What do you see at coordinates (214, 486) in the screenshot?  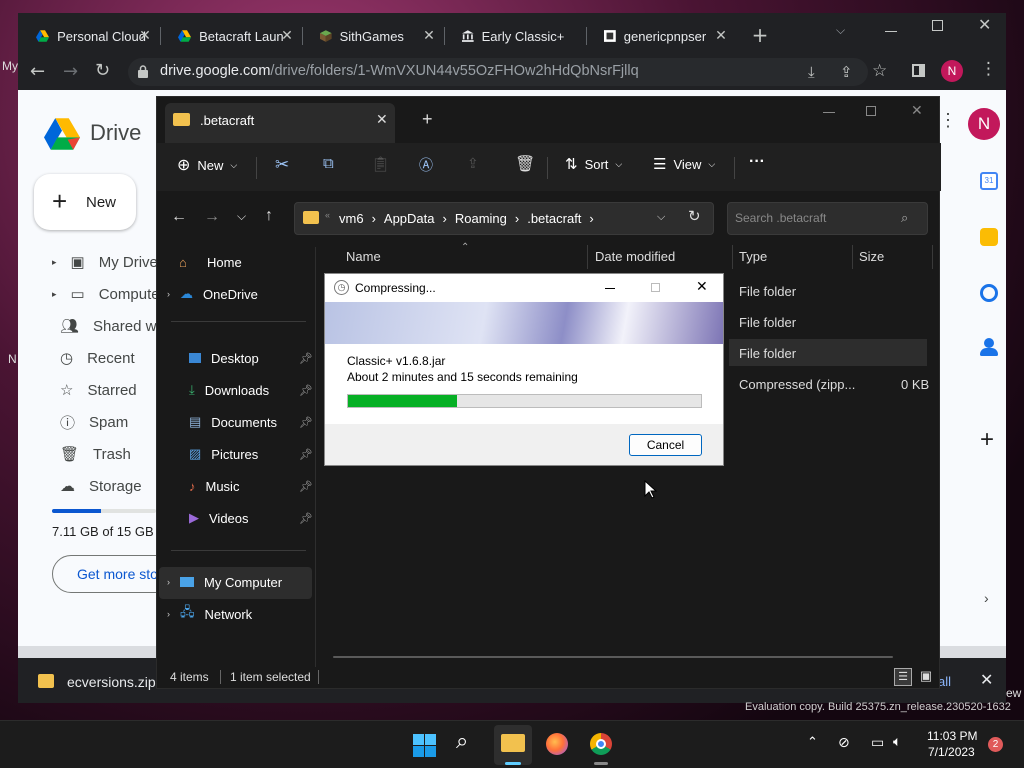 I see `nav-item-music: ♪ Music` at bounding box center [214, 486].